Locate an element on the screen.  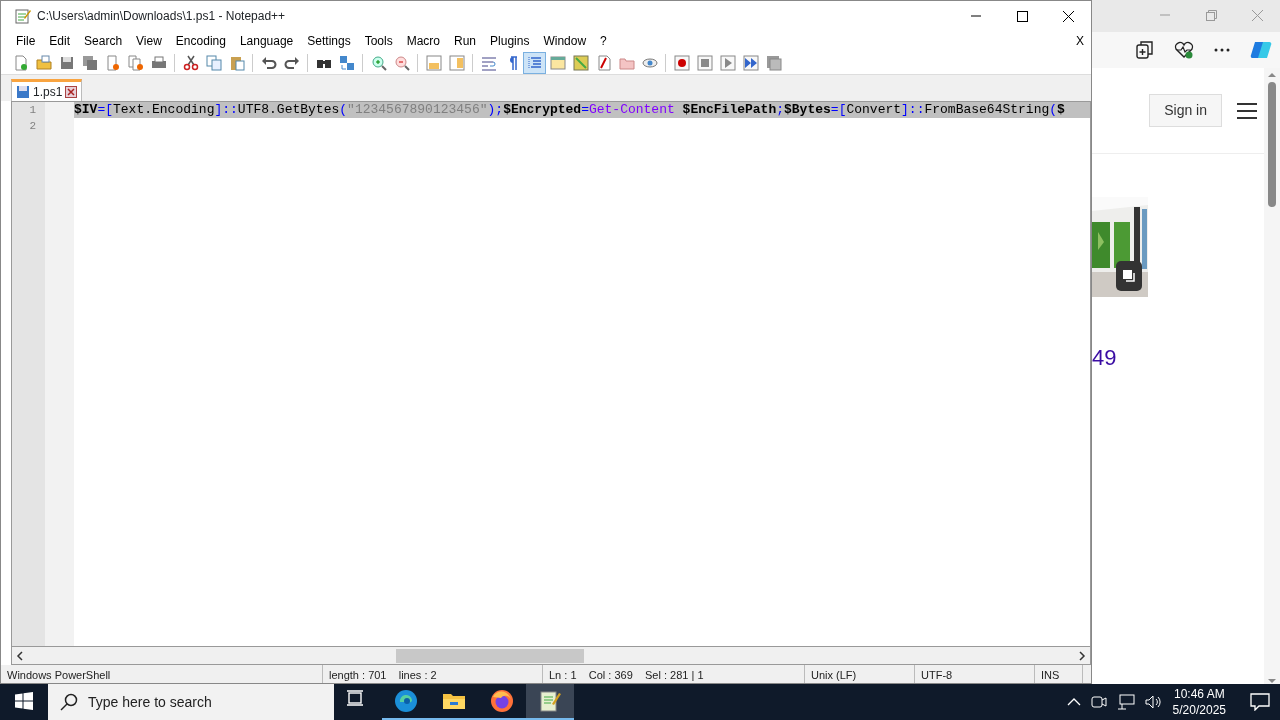
menu-item: Macro is located at coordinates (423, 41).